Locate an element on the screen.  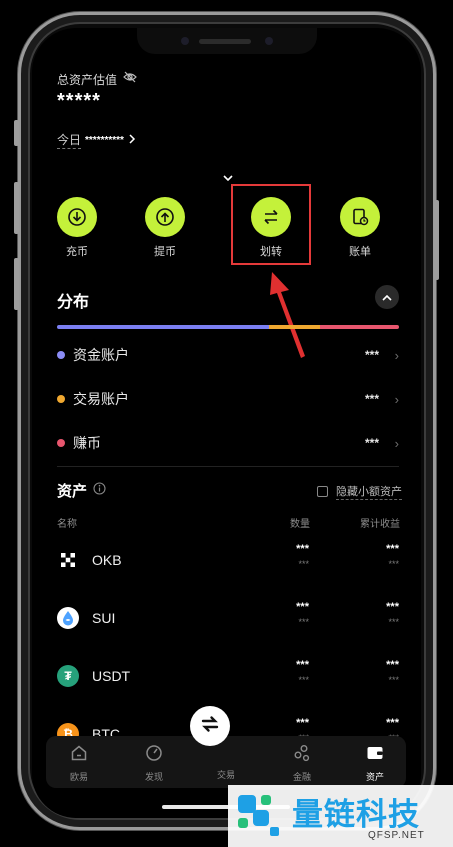
total-assets-header: 总资产估值 is located at coordinates (97, 79).